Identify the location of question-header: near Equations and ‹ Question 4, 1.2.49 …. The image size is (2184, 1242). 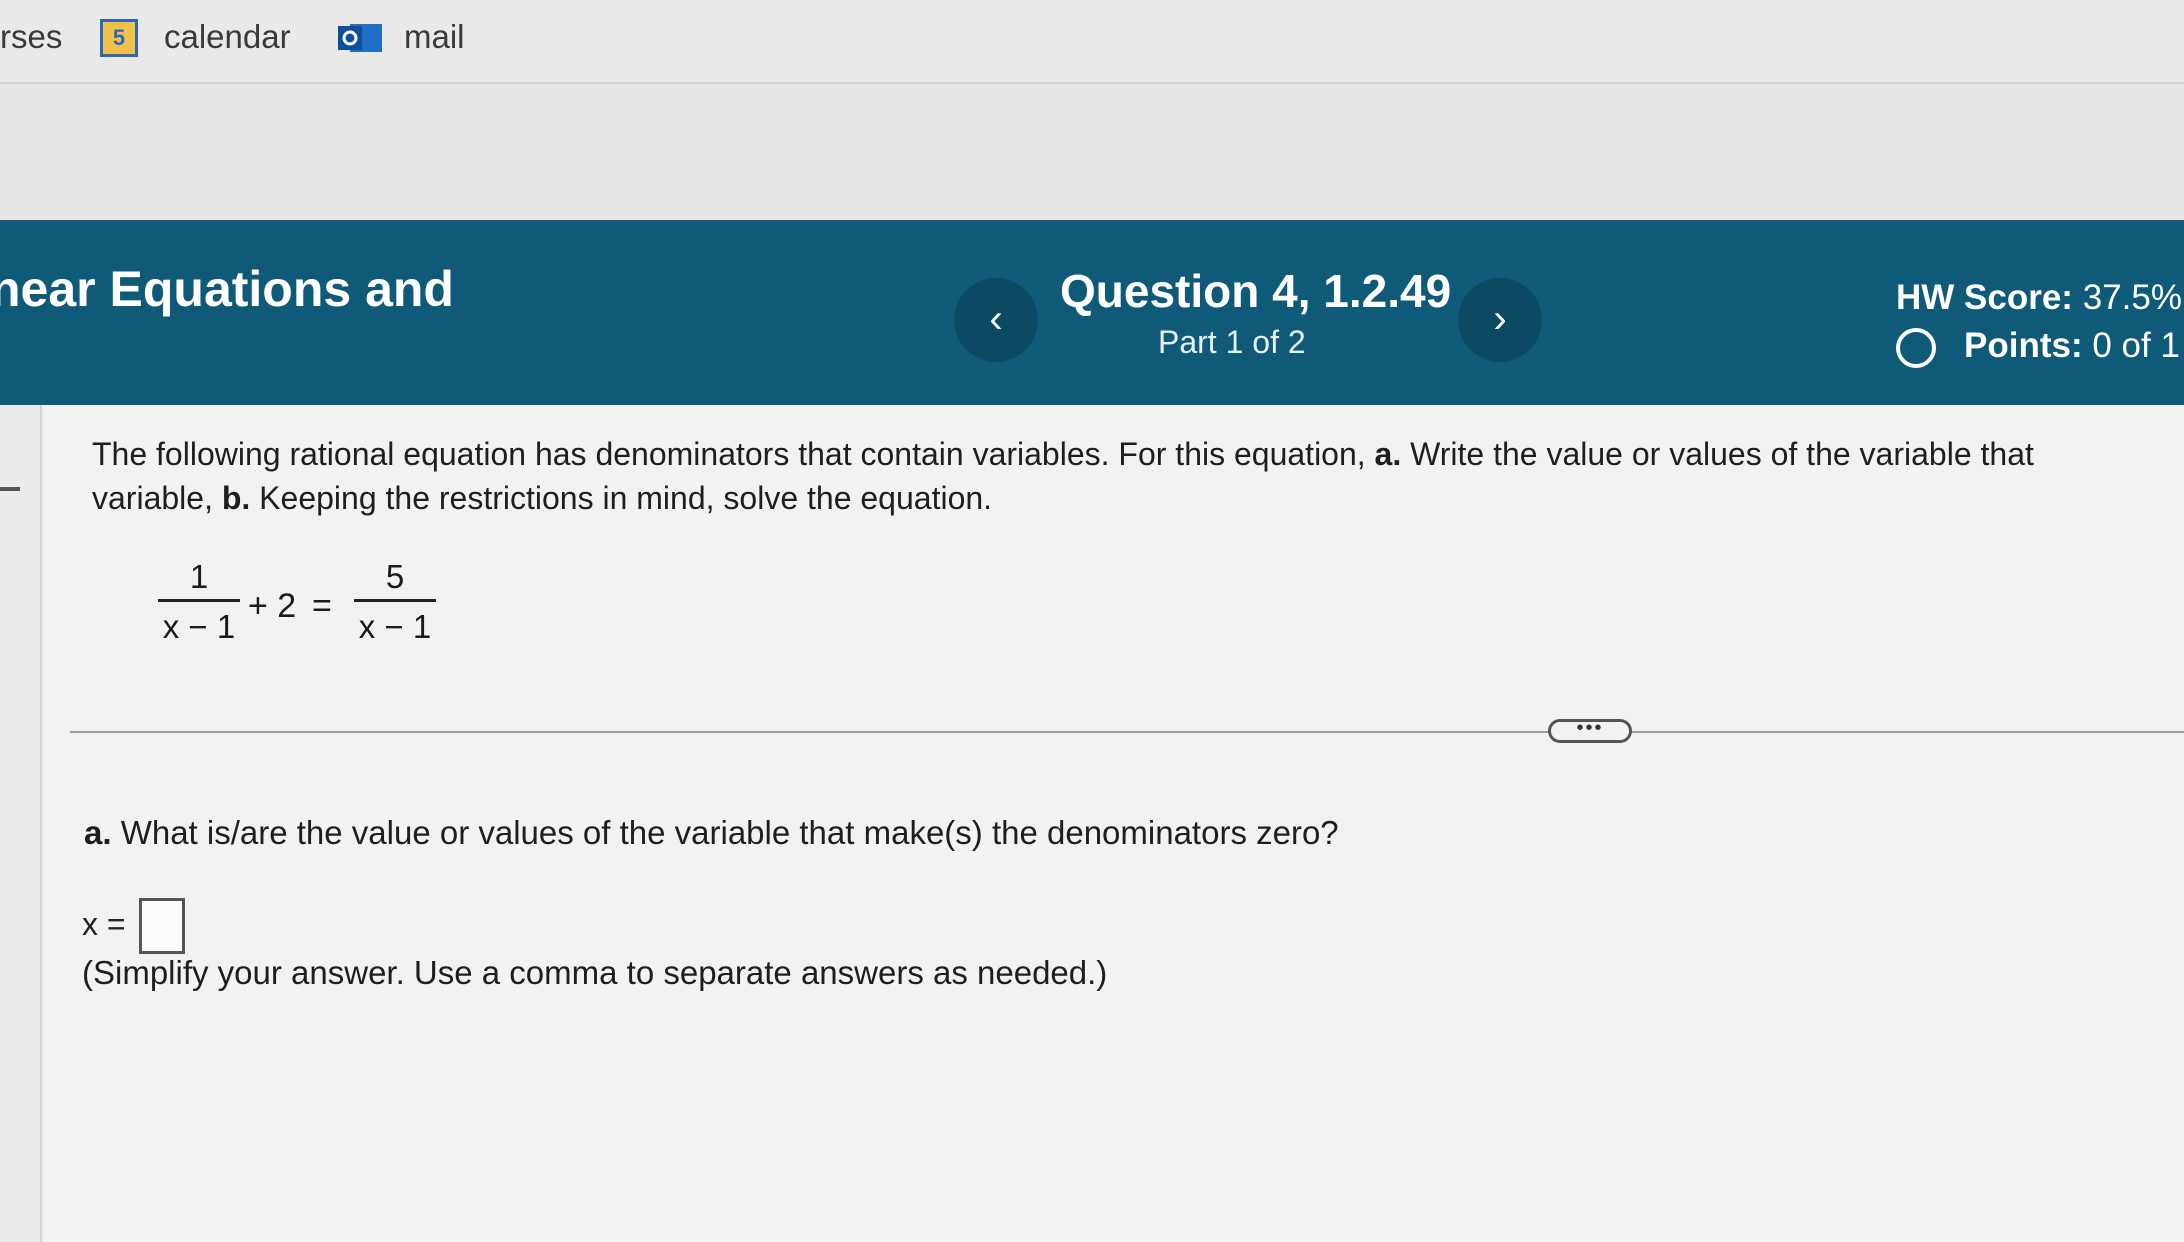
(1092, 312).